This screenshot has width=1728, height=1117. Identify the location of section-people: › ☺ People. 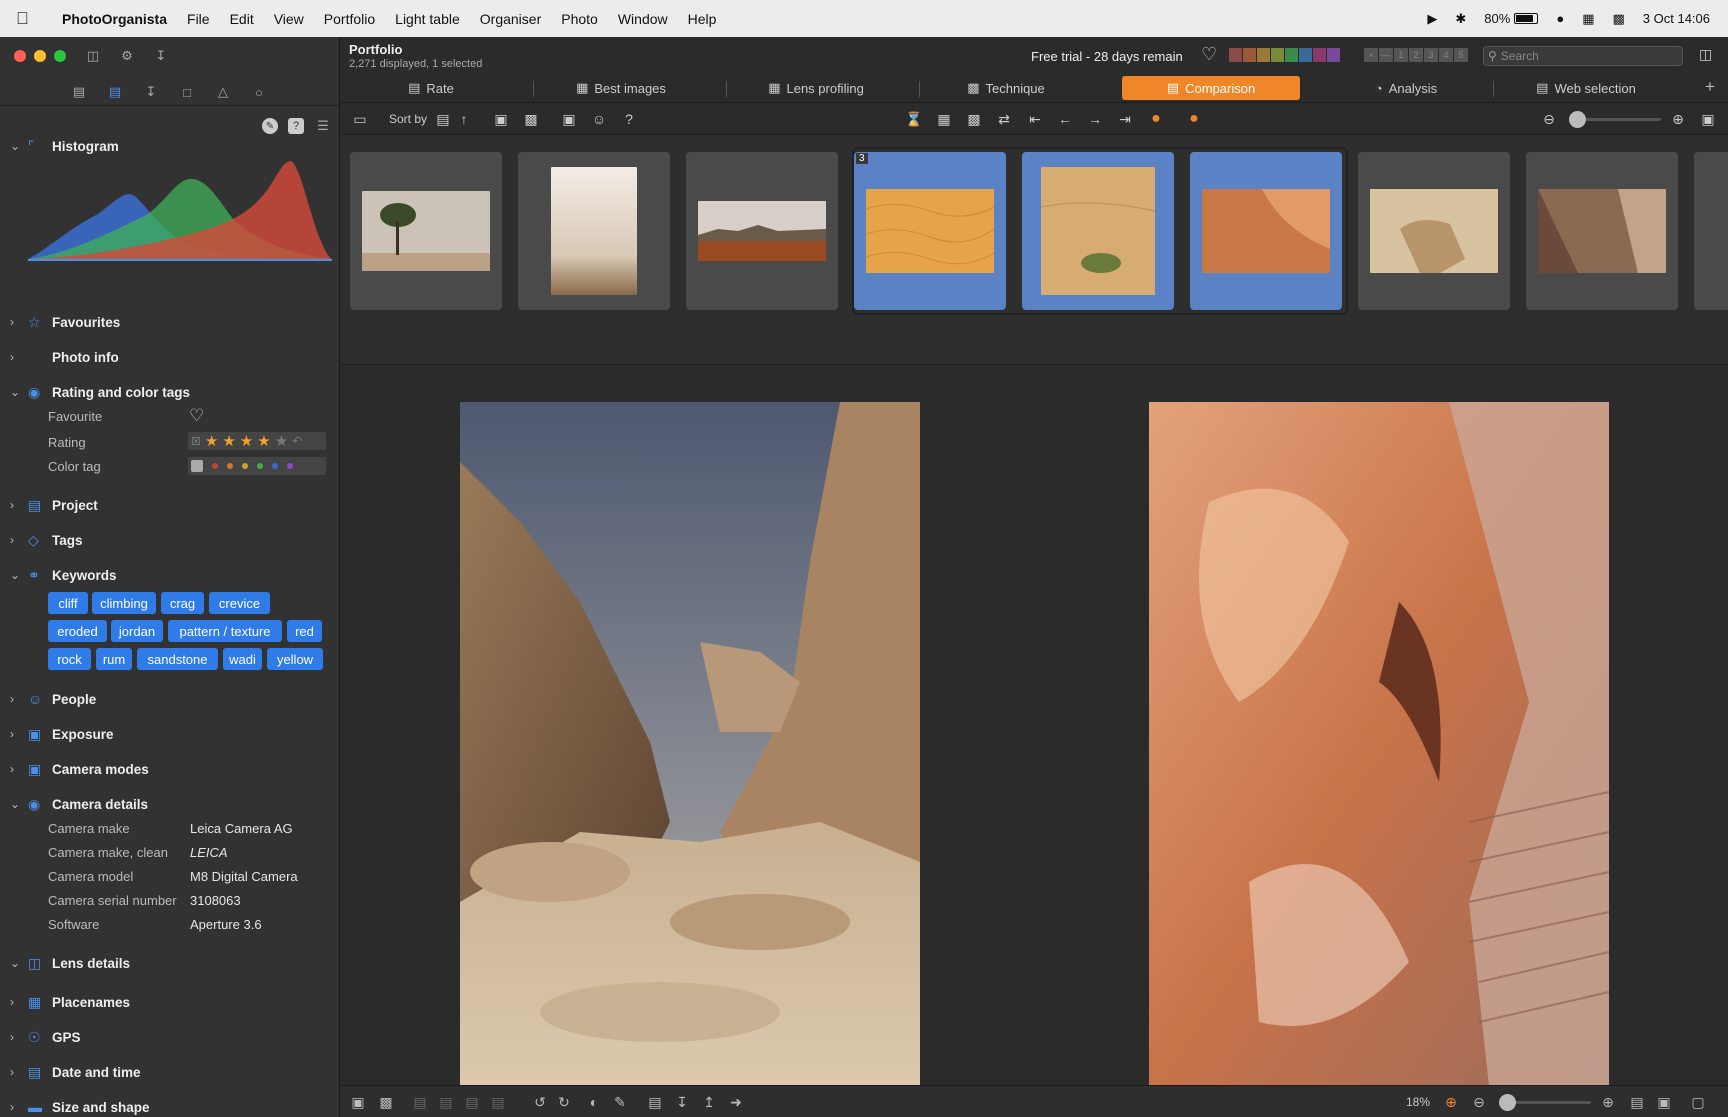
(169, 699).